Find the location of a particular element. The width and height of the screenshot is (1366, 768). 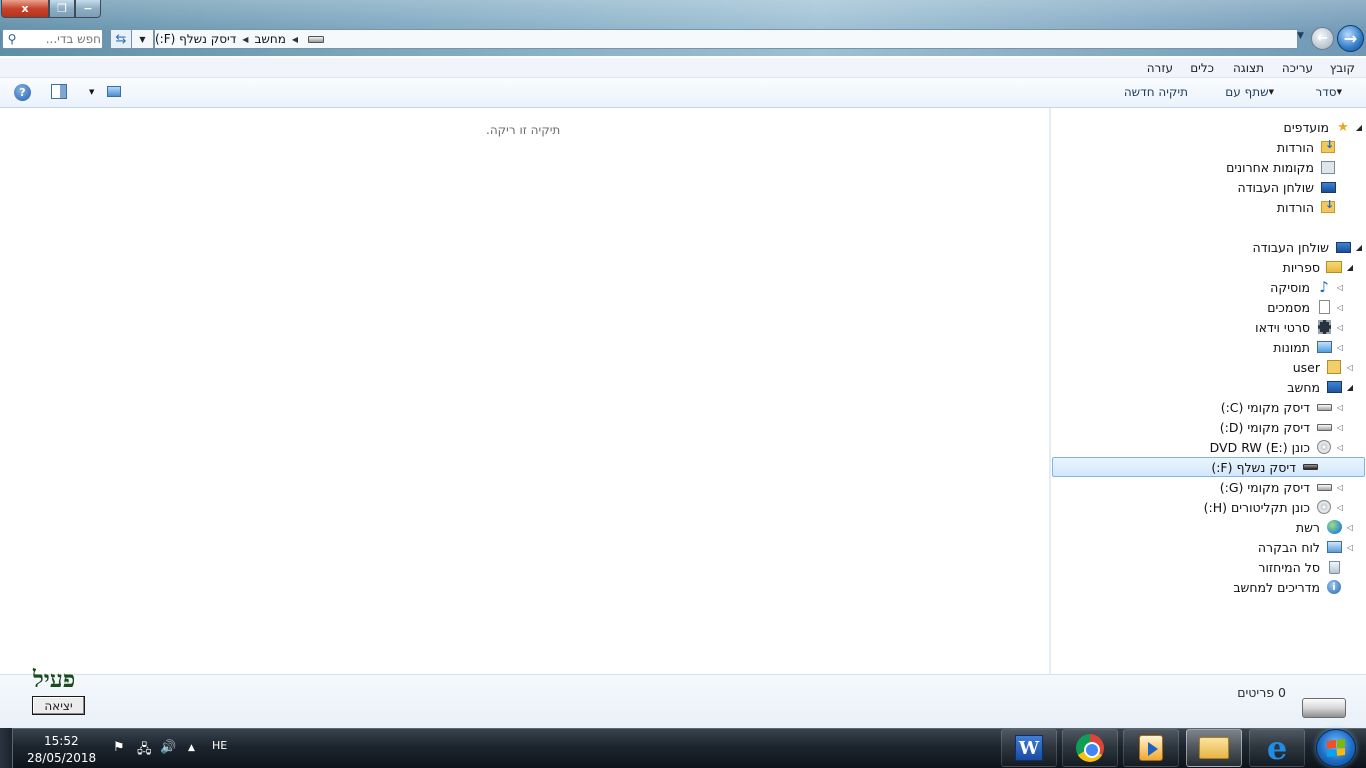

menu-edit: עריכה is located at coordinates (1297, 68).